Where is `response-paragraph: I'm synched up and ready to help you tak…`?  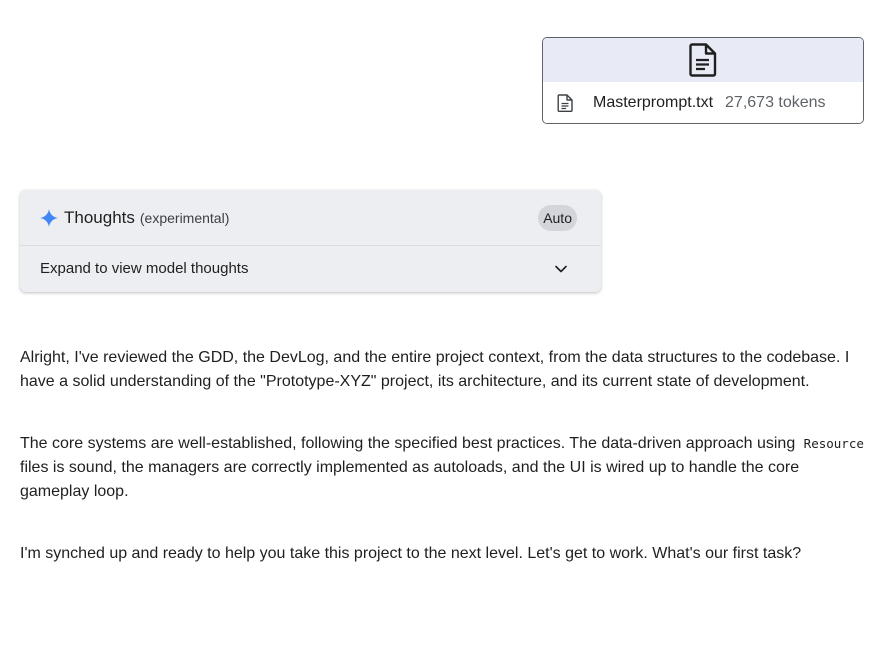
response-paragraph: I'm synched up and ready to help you tak… is located at coordinates (411, 553).